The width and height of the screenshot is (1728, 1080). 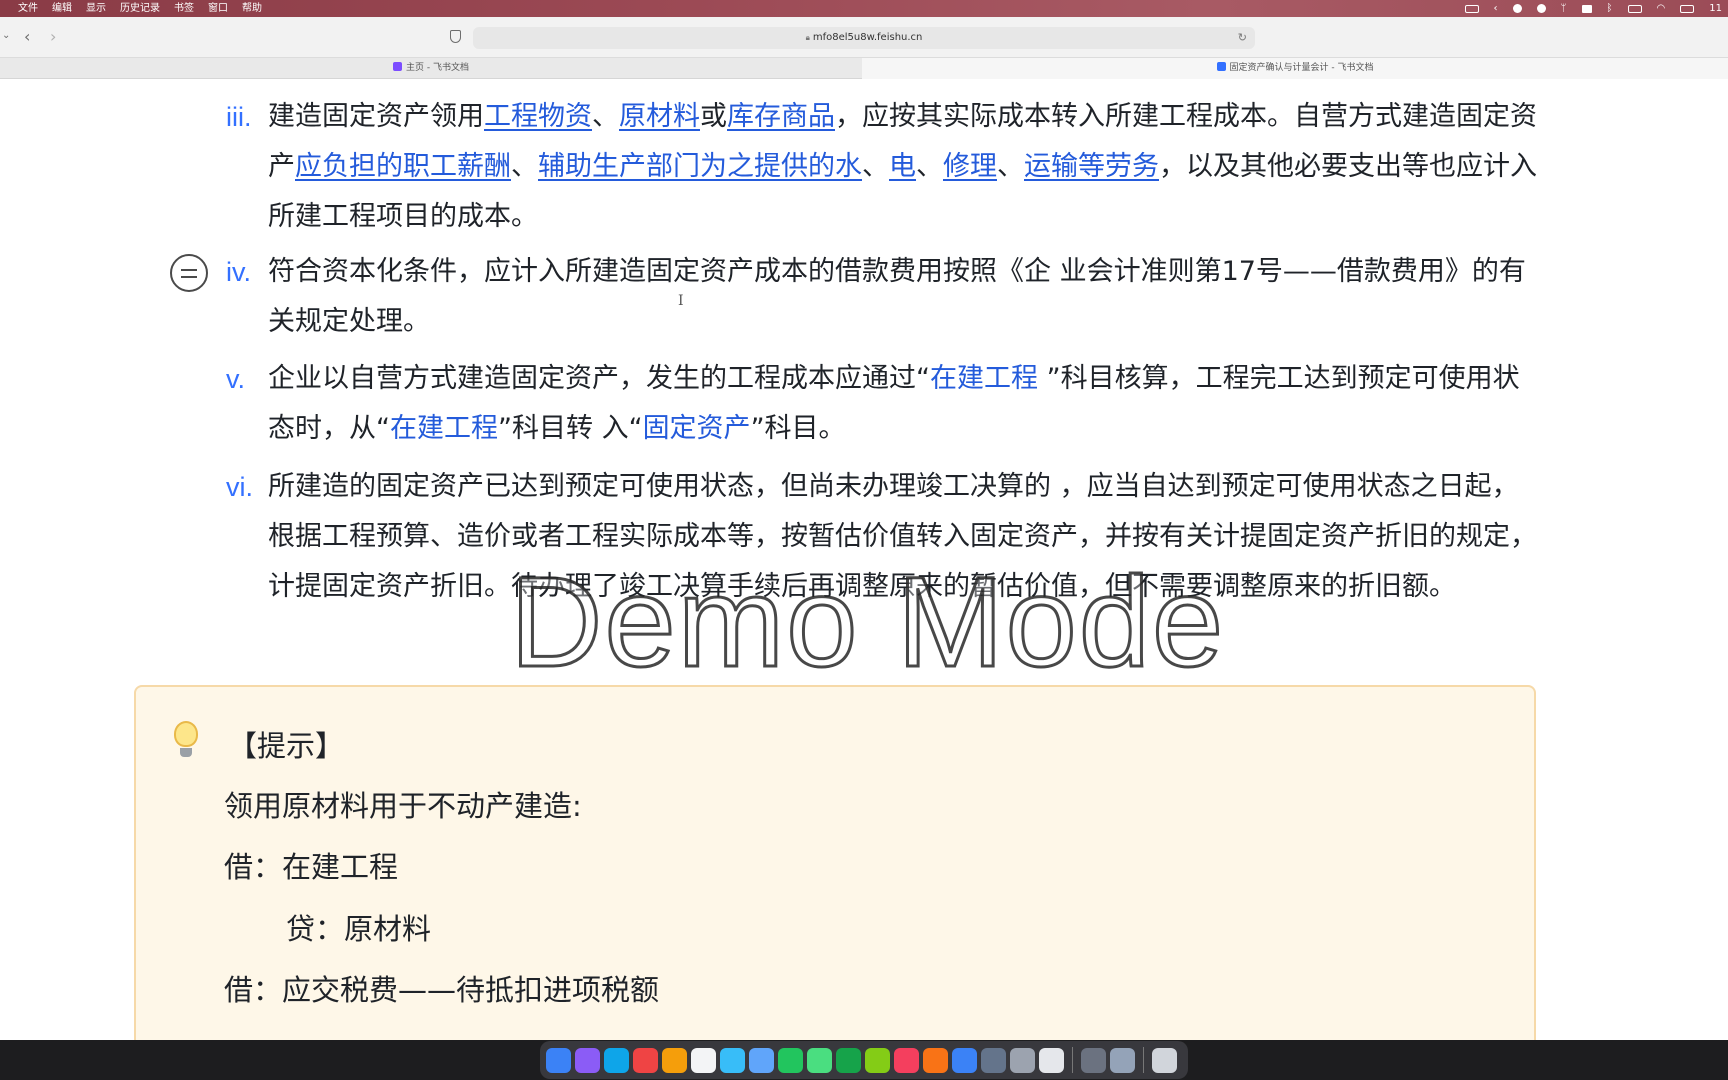 What do you see at coordinates (819, 1060) in the screenshot?
I see `messages-icon` at bounding box center [819, 1060].